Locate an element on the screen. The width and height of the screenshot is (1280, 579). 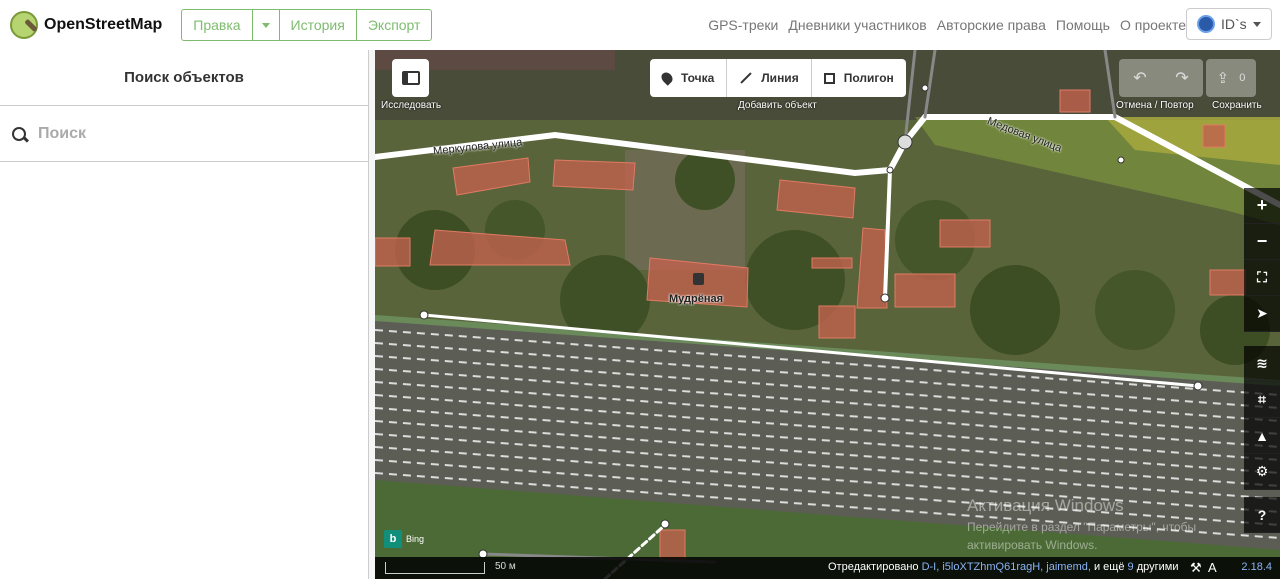
search-bar is located at coordinates (184, 134).